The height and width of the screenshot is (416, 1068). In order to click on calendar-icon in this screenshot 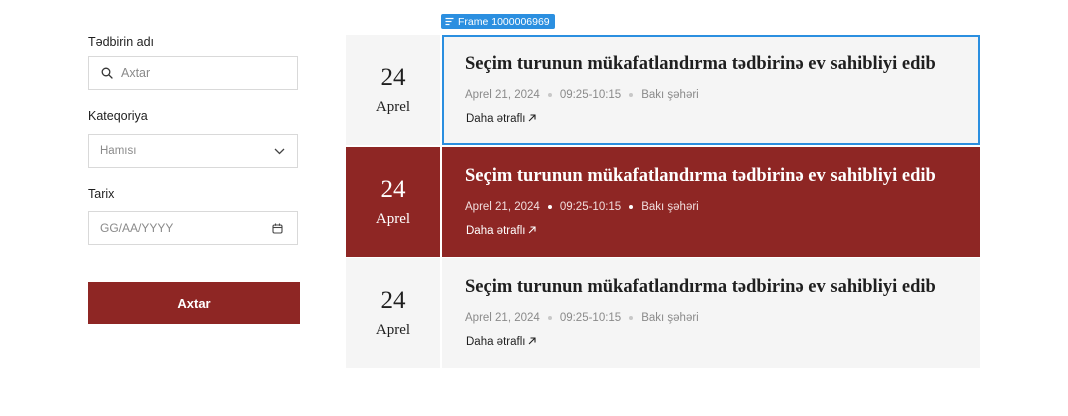, I will do `click(277, 228)`.